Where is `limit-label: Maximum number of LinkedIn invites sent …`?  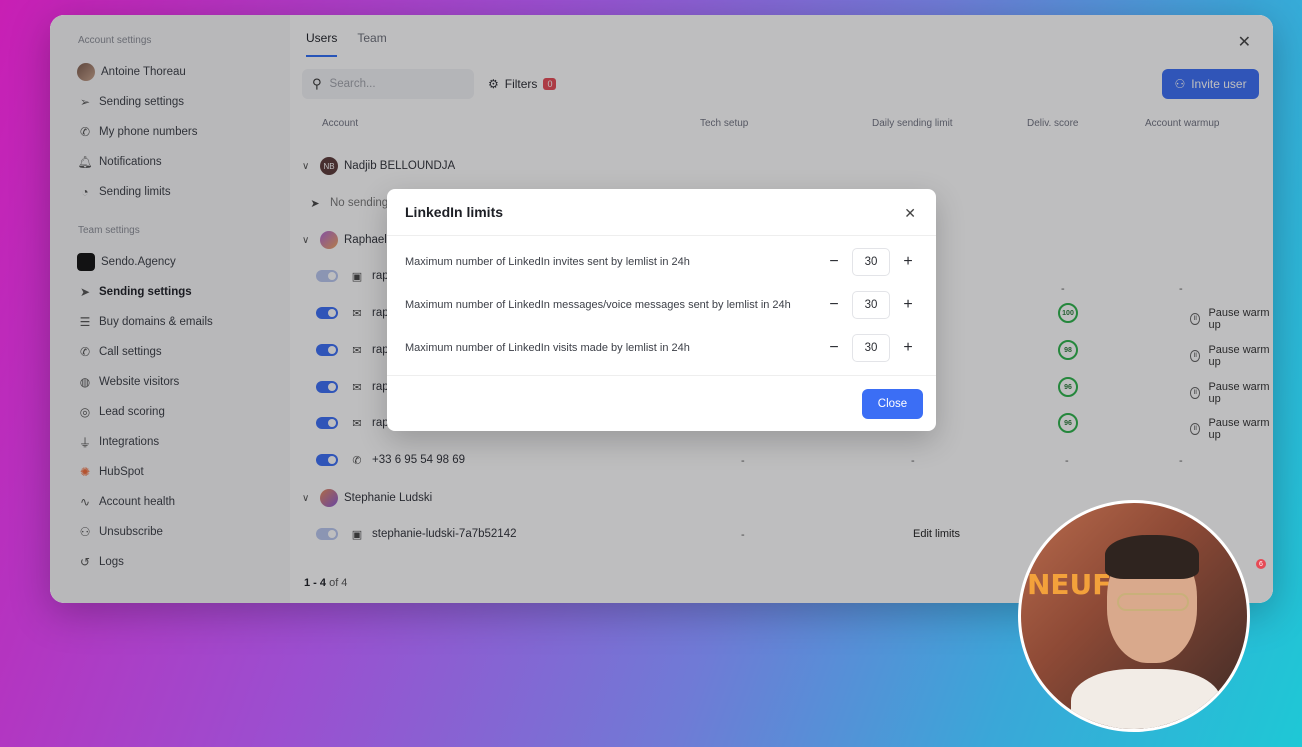 limit-label: Maximum number of LinkedIn invites sent … is located at coordinates (547, 262).